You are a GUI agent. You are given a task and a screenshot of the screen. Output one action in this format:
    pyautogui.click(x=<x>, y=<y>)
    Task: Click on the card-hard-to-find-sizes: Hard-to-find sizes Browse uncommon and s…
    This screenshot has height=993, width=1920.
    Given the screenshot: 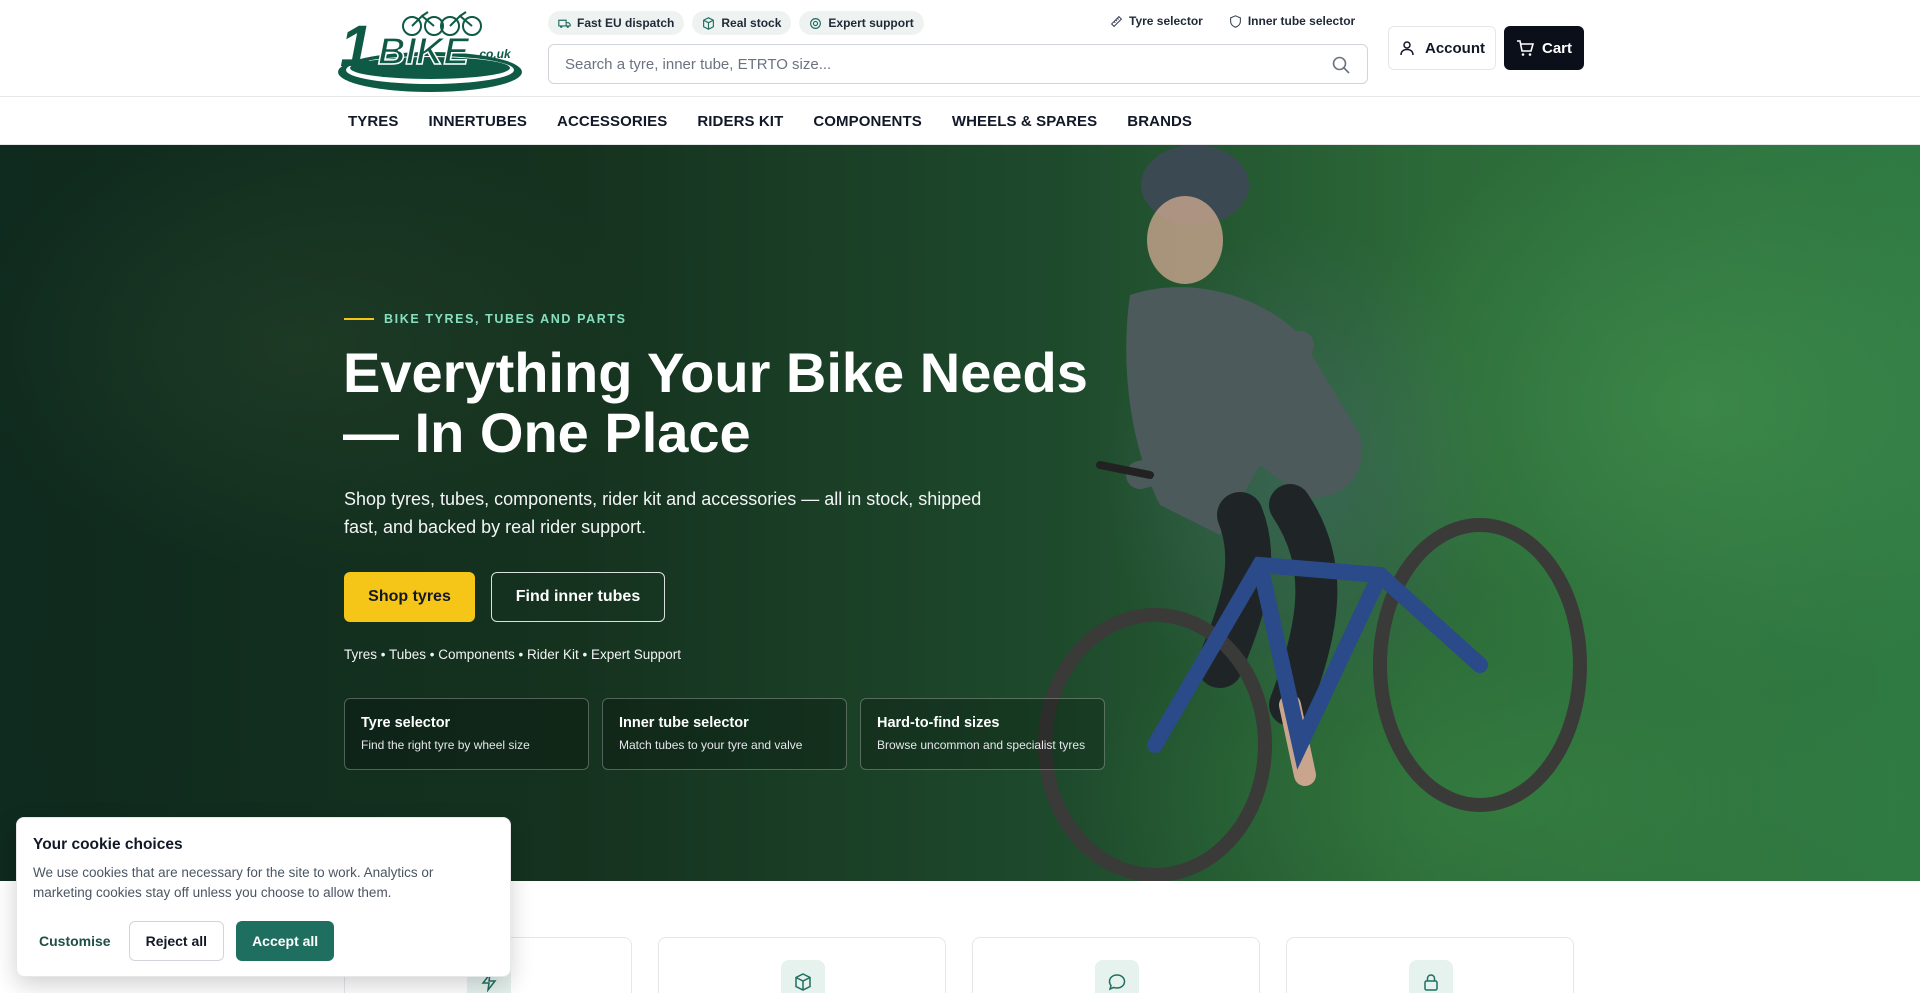 What is the action you would take?
    pyautogui.click(x=982, y=734)
    